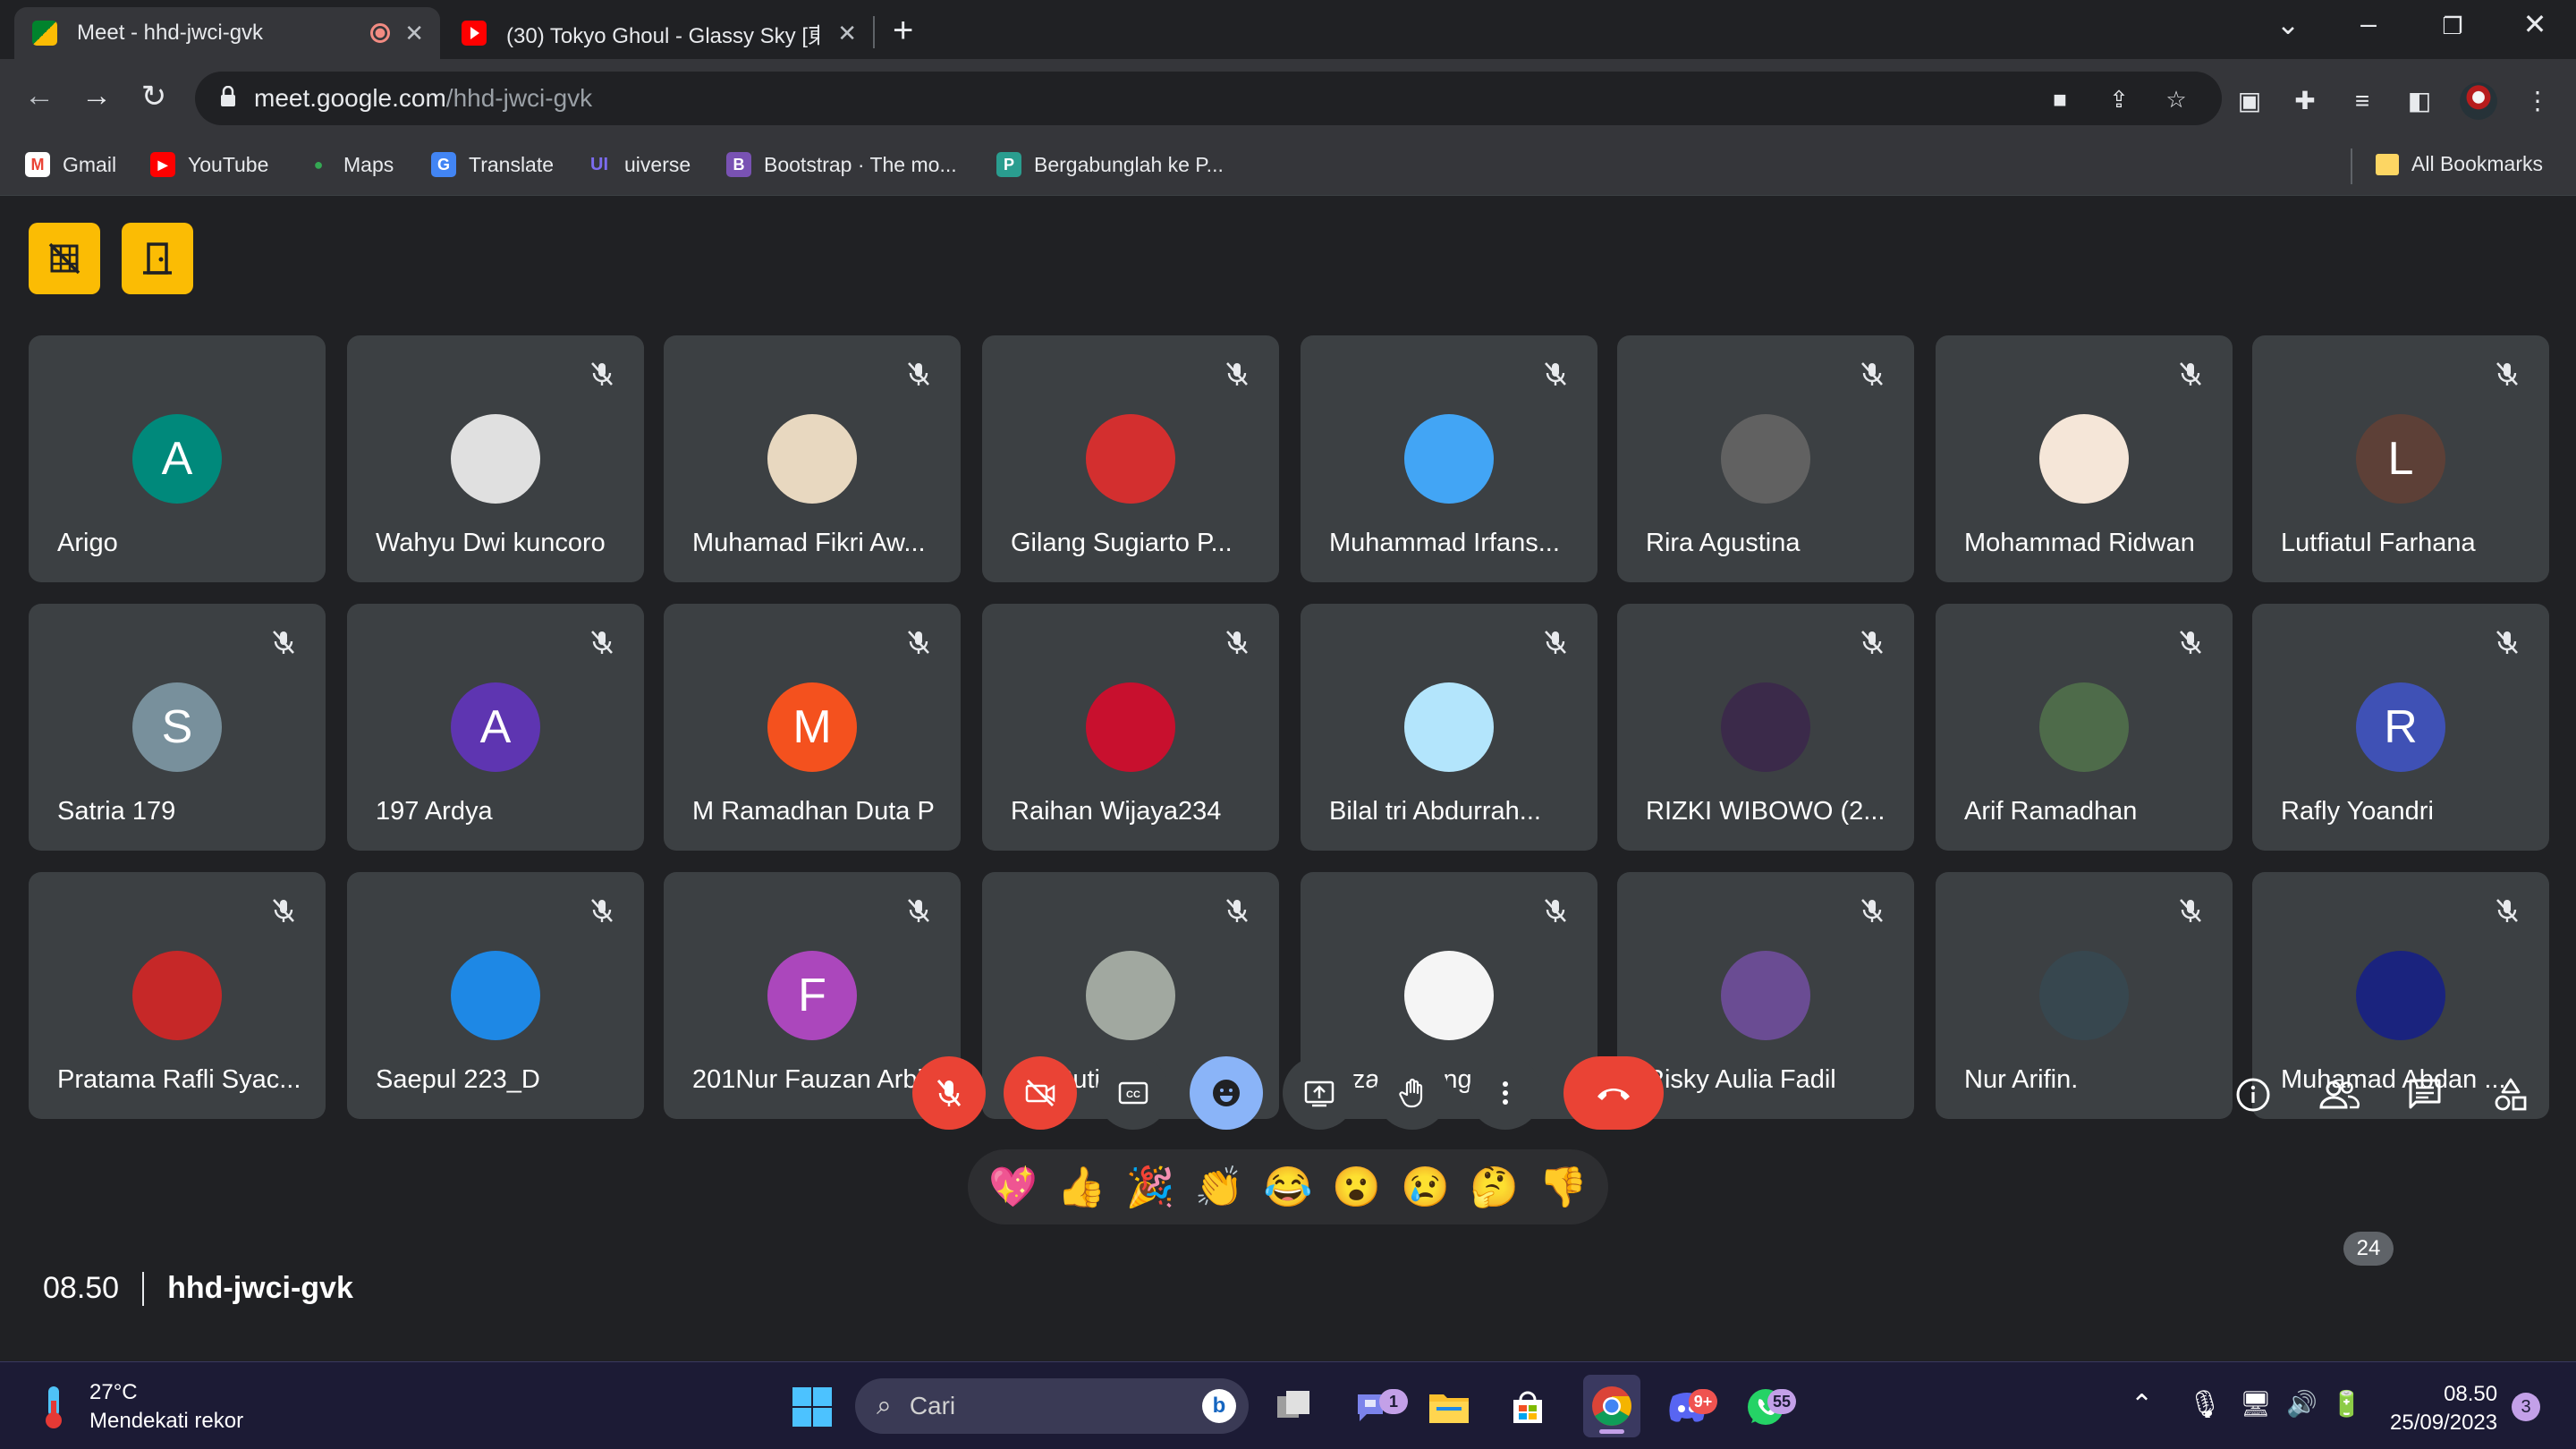 The height and width of the screenshot is (1449, 2576). I want to click on address-bar: meet.google.com/hhd-jwci-gvk ■ ⇪ ☆, so click(1208, 98).